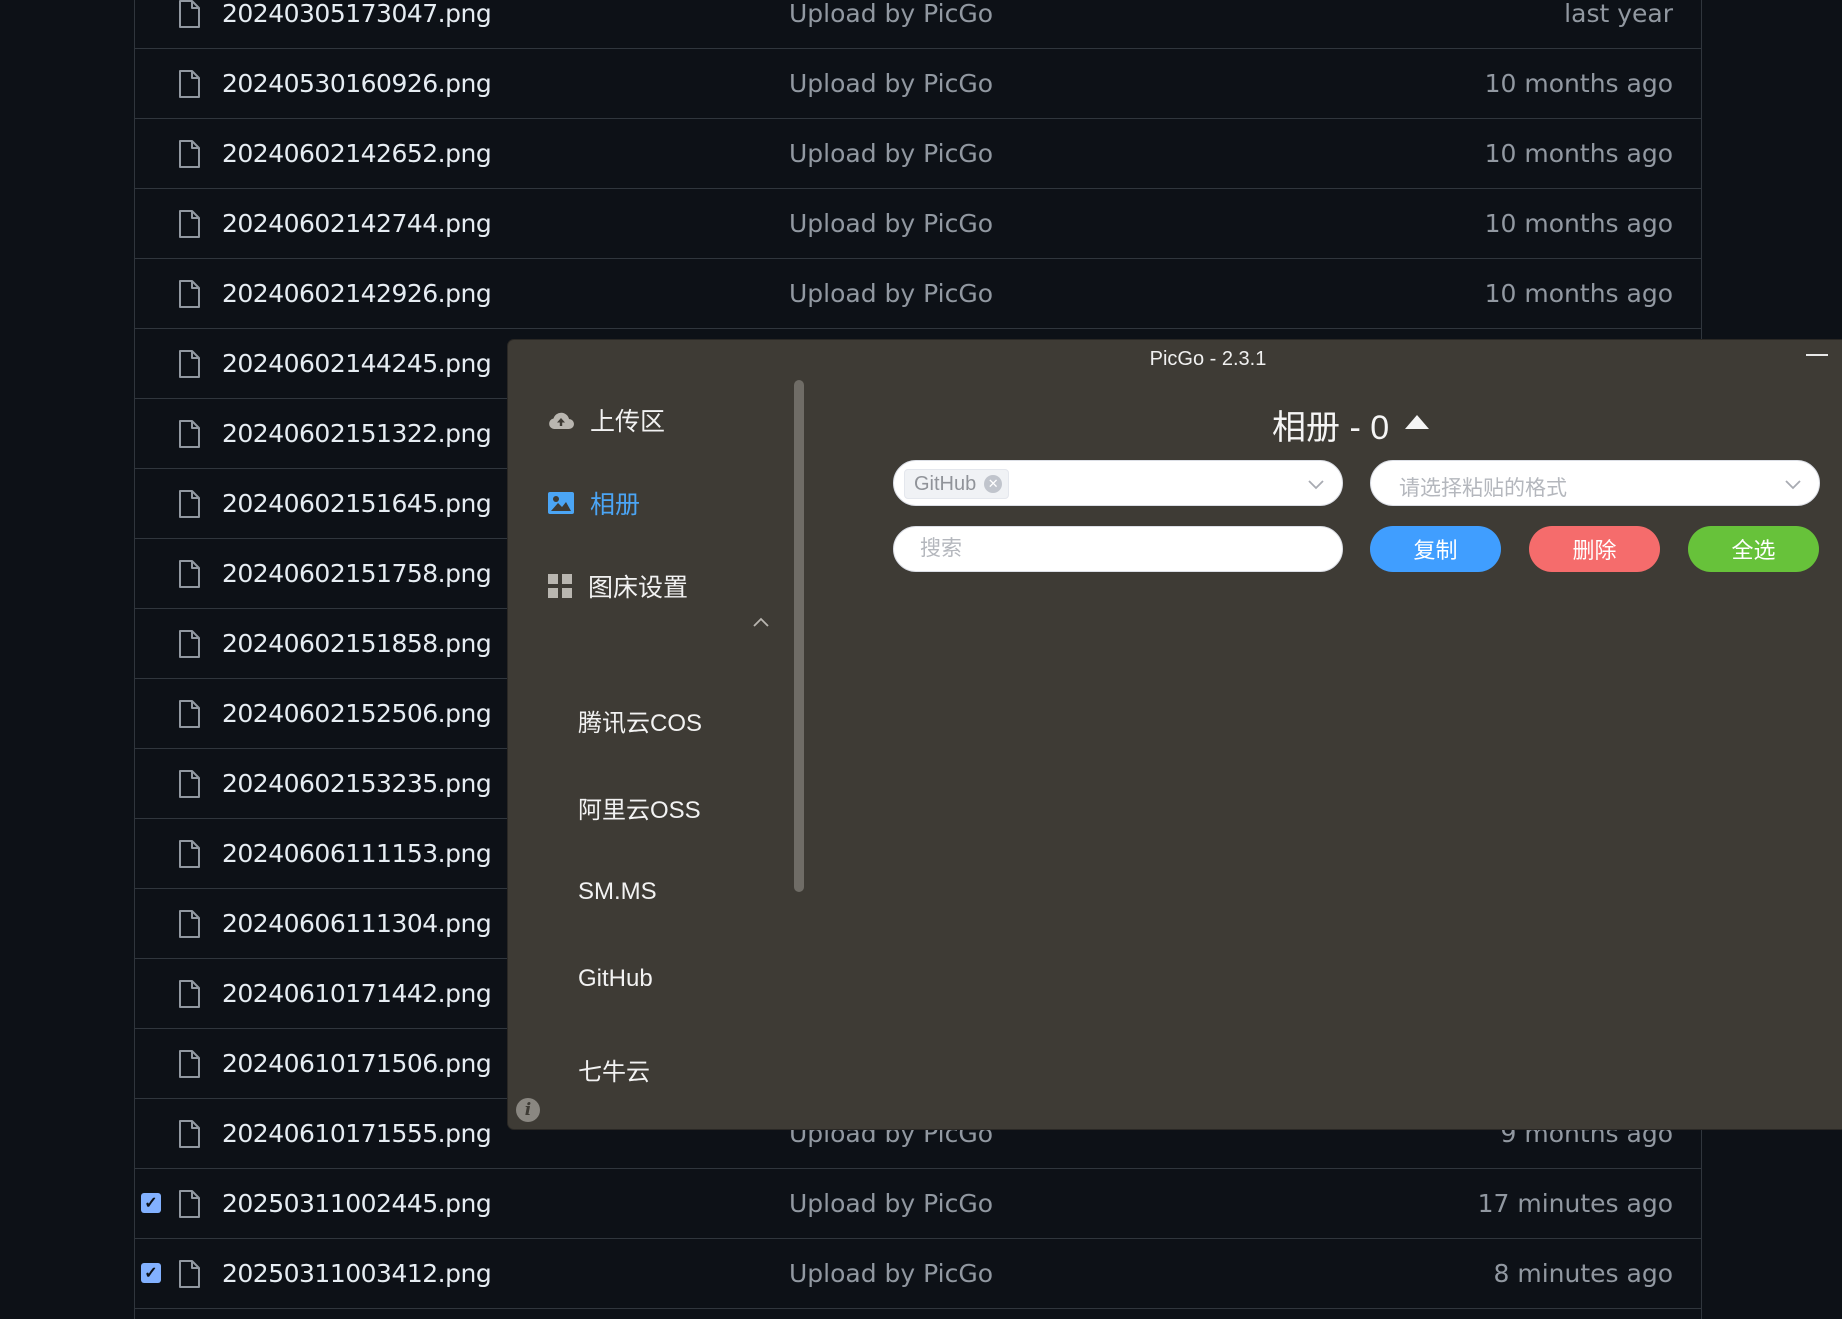  What do you see at coordinates (357, 14) in the screenshot?
I see `file-name-link: 20240305173047.png` at bounding box center [357, 14].